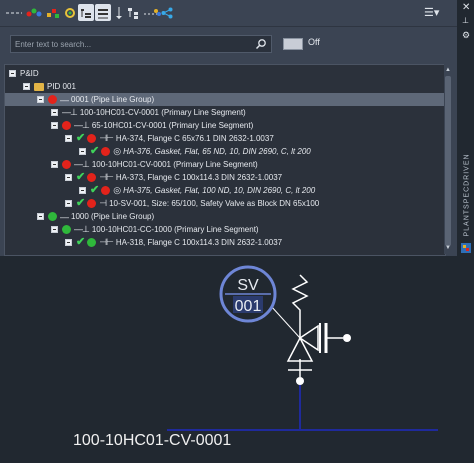 The height and width of the screenshot is (463, 474). I want to click on hierarchy-icon, so click(133, 12).